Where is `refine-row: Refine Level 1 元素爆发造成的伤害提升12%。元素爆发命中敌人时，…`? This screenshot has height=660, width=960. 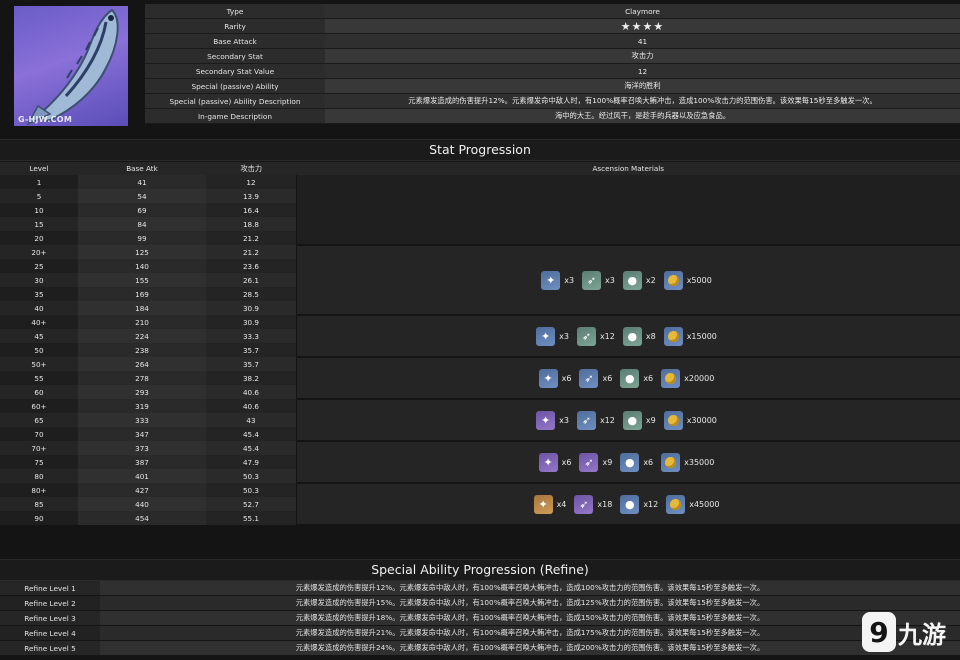
refine-row: Refine Level 1 元素爆发造成的伤害提升12%。元素爆发命中敌人时，… is located at coordinates (480, 588).